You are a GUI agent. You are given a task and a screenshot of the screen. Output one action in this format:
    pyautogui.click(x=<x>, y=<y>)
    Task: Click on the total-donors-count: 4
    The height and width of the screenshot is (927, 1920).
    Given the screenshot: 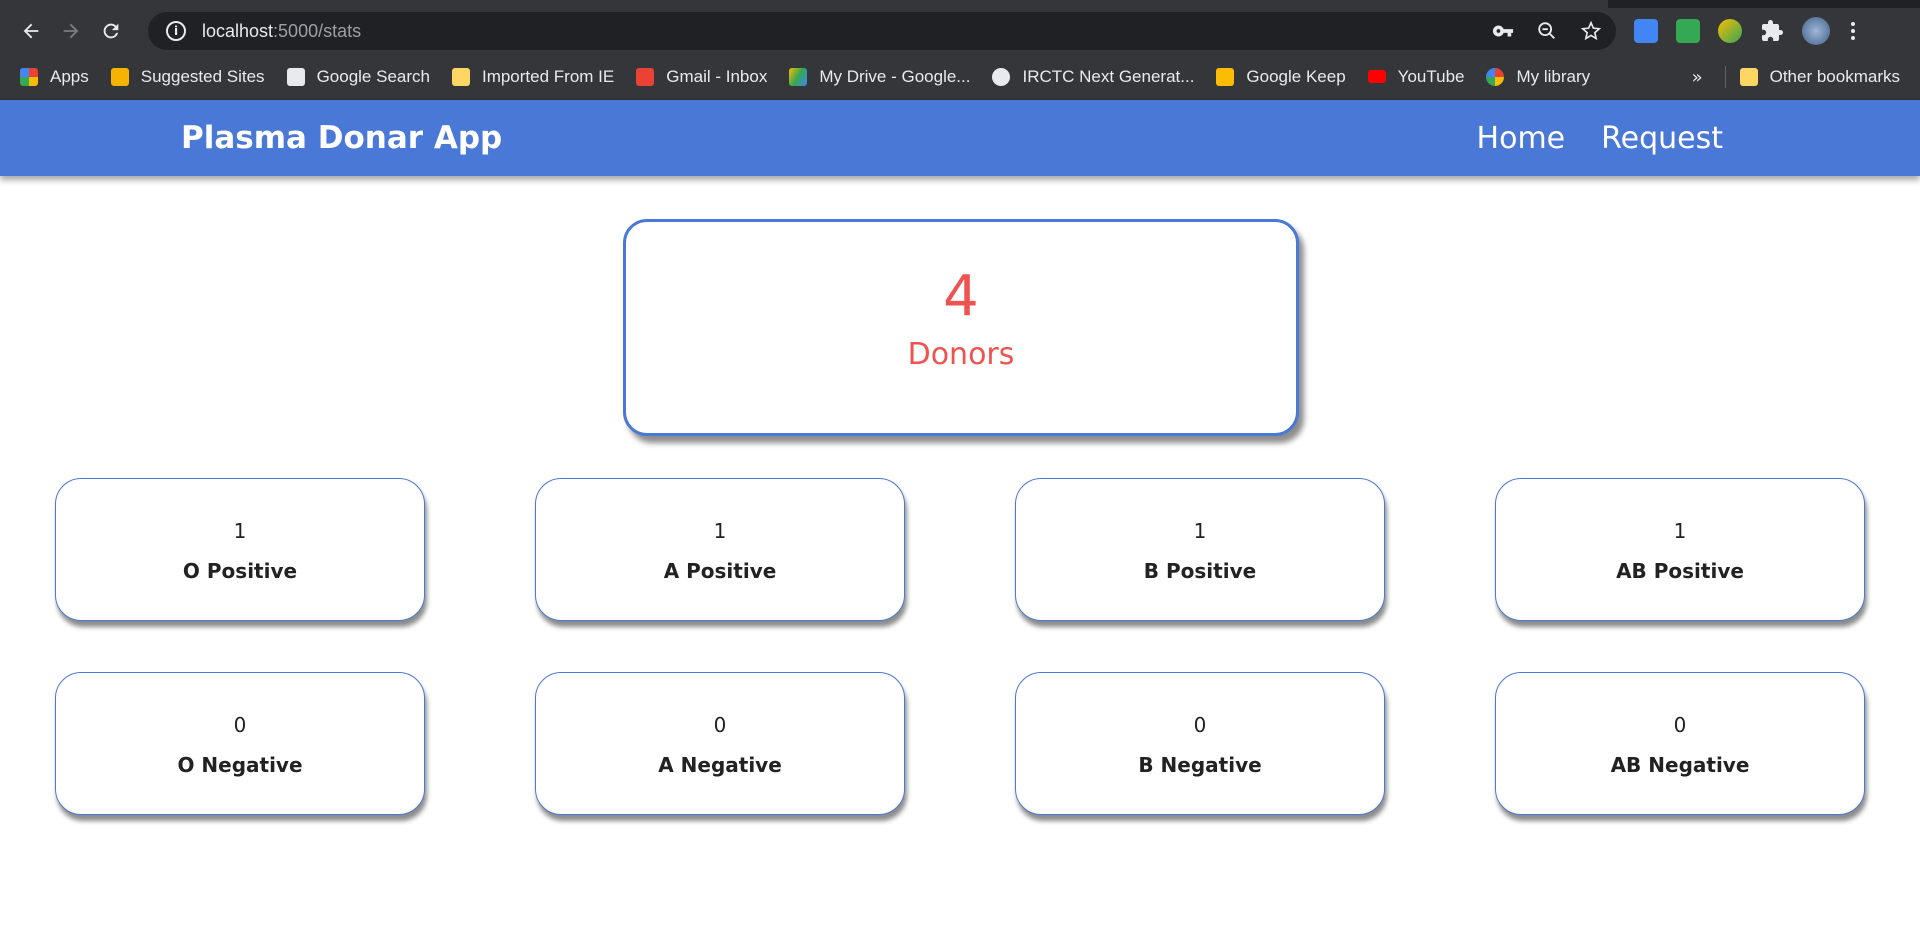 What is the action you would take?
    pyautogui.click(x=961, y=296)
    